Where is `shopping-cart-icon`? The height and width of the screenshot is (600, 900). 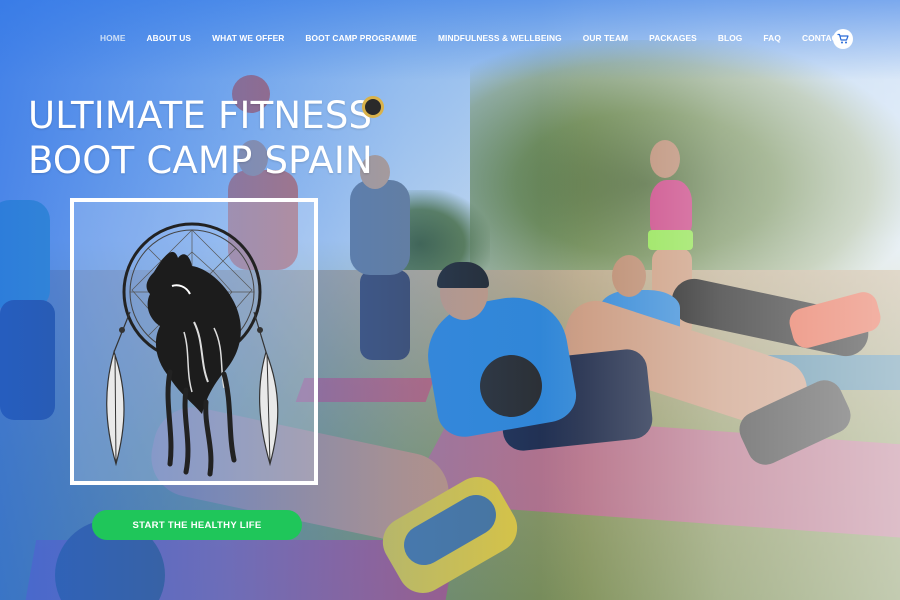 shopping-cart-icon is located at coordinates (843, 39).